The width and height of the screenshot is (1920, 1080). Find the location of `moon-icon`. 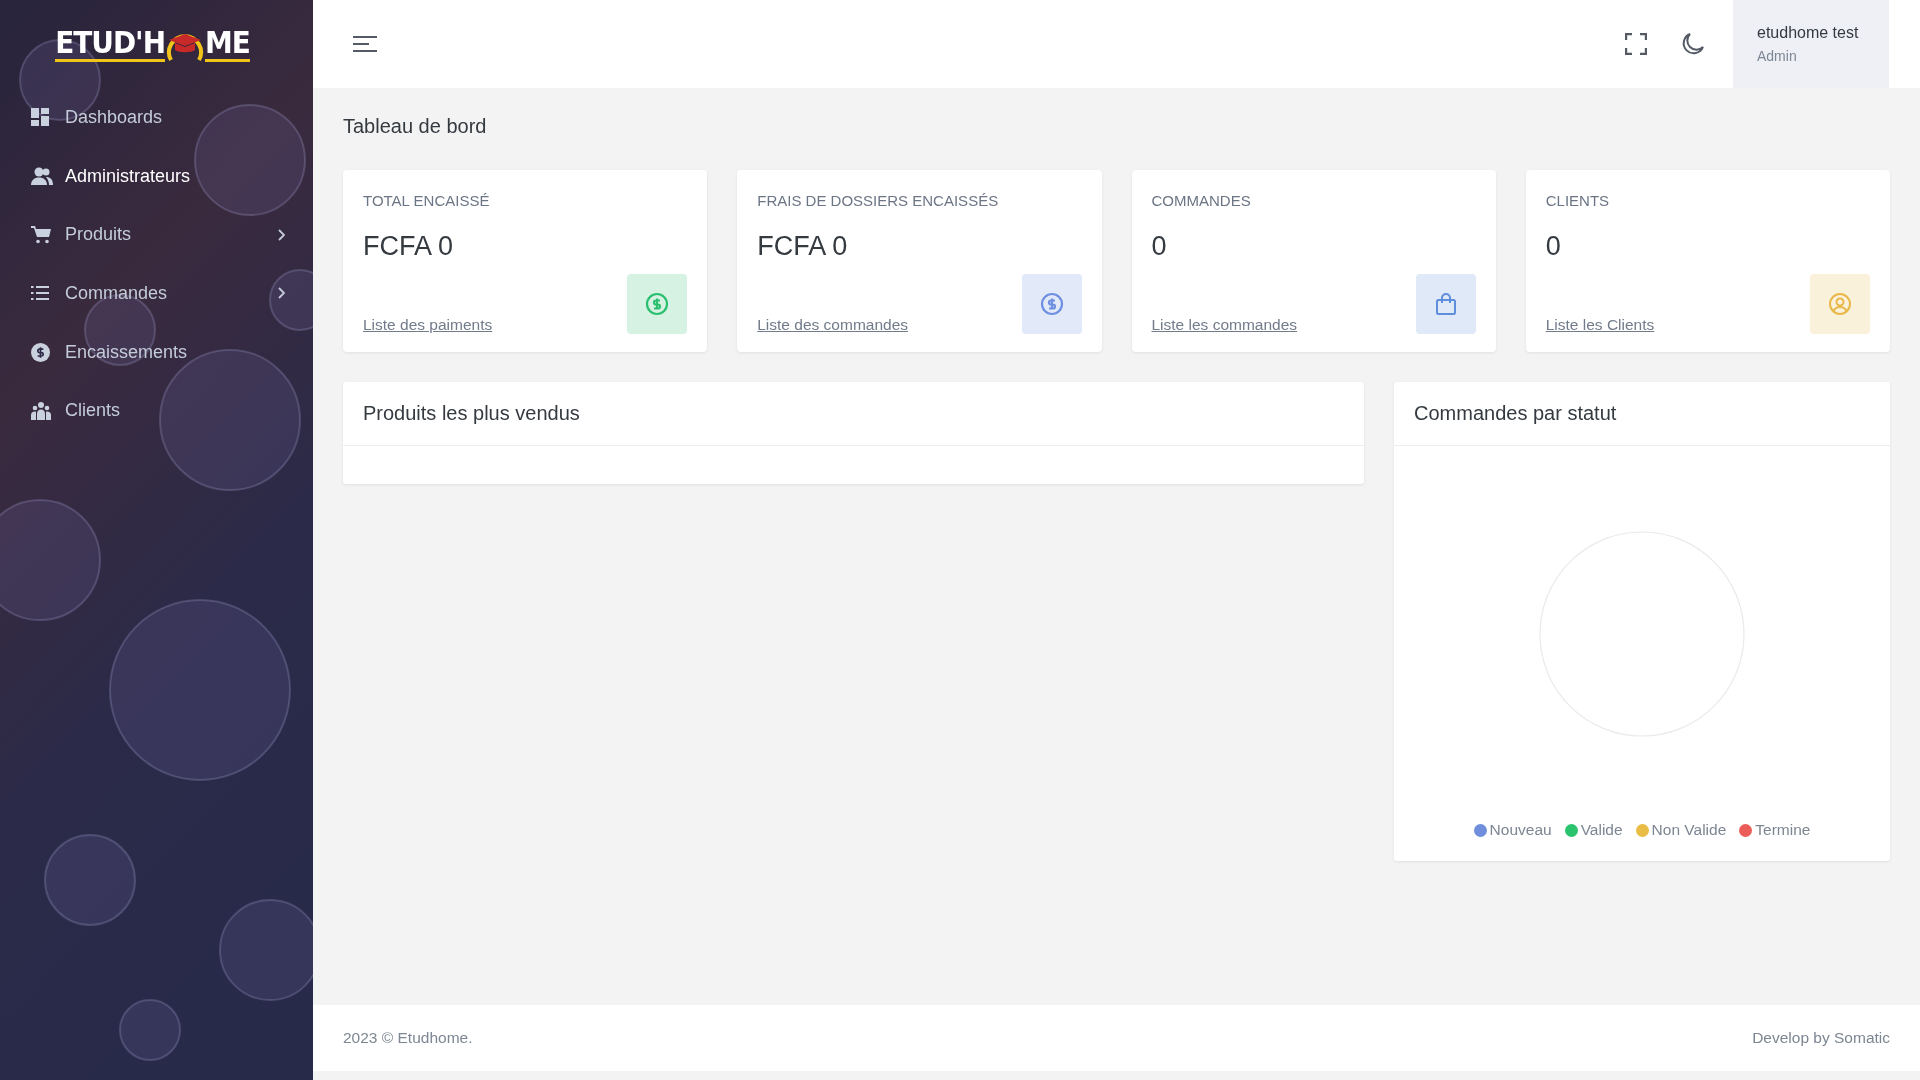

moon-icon is located at coordinates (1693, 44).